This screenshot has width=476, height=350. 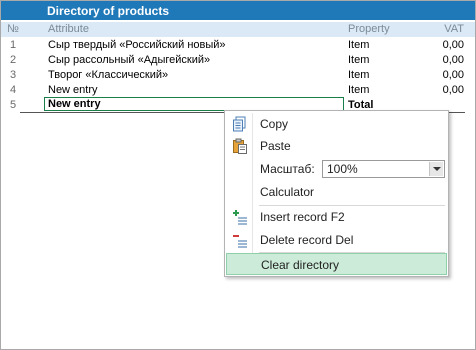 What do you see at coordinates (432, 29) in the screenshot?
I see `header-vat: VAT` at bounding box center [432, 29].